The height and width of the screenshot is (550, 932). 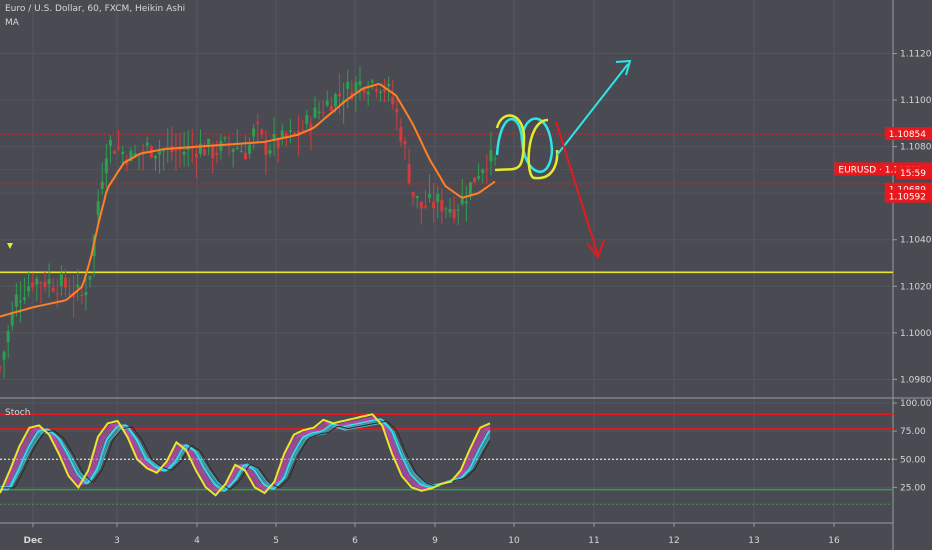 I want to click on time-tick-label-10: 16, so click(x=834, y=541).